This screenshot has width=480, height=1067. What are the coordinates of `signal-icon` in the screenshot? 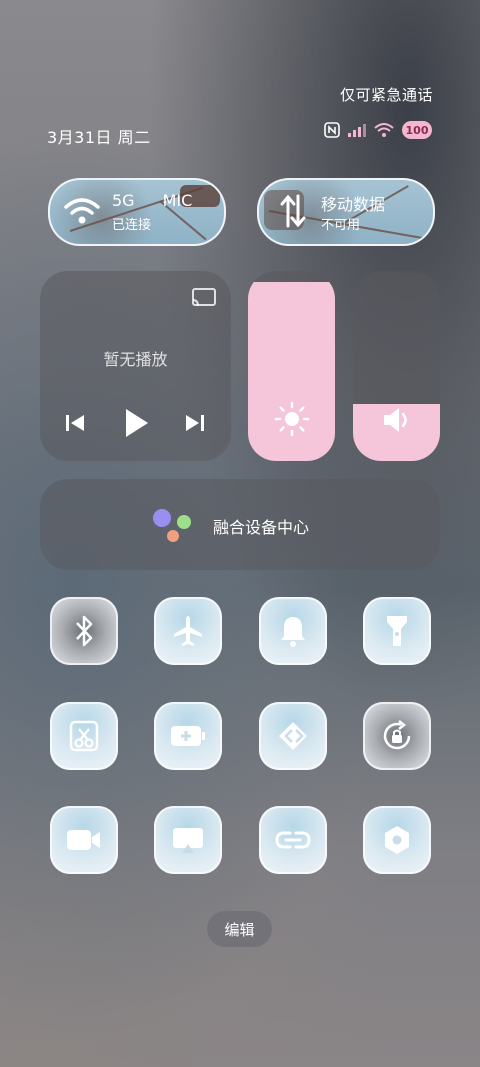 It's located at (357, 130).